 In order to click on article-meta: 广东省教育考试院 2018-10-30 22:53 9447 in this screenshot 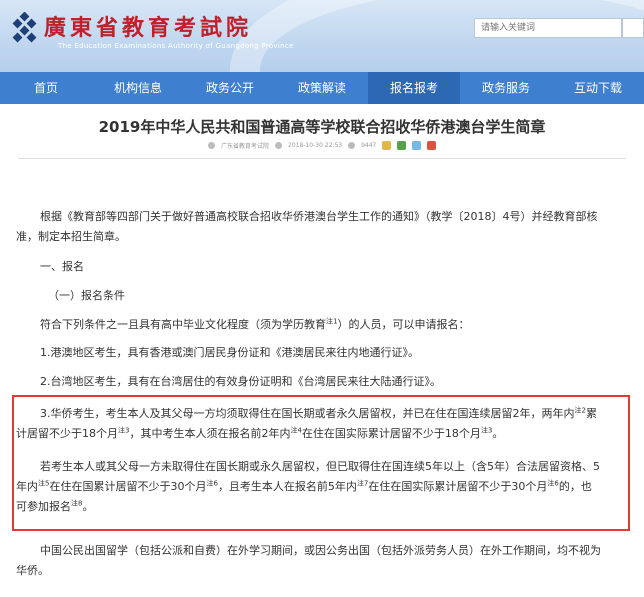, I will do `click(322, 145)`.